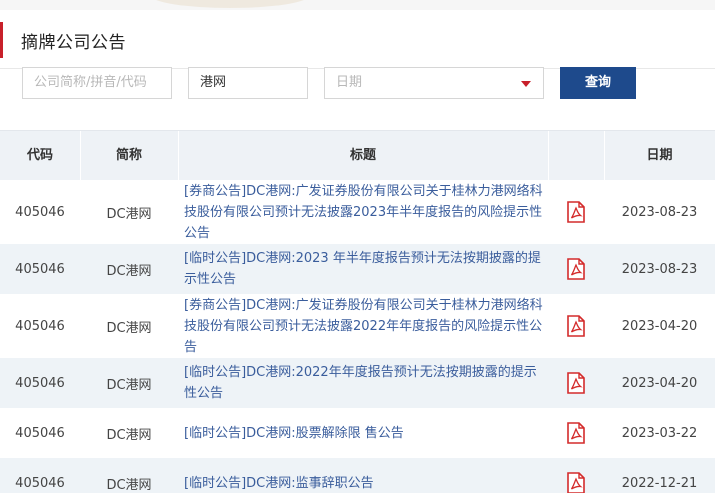  What do you see at coordinates (526, 84) in the screenshot?
I see `dropdown-caret-icon` at bounding box center [526, 84].